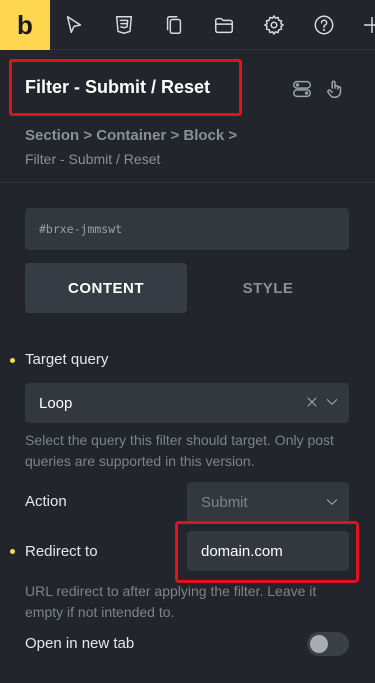 This screenshot has height=683, width=375. I want to click on redirect-input: domain.com, so click(268, 551).